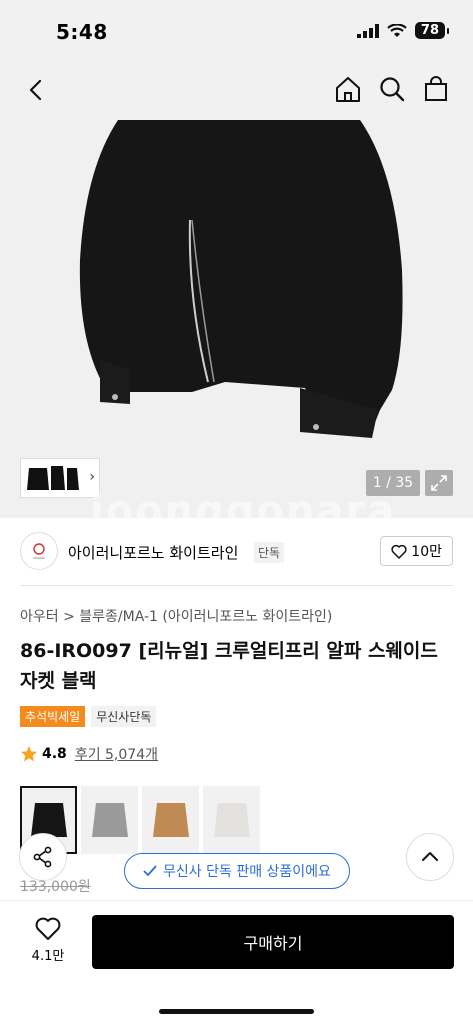  I want to click on brand-logo-mark, so click(39, 551).